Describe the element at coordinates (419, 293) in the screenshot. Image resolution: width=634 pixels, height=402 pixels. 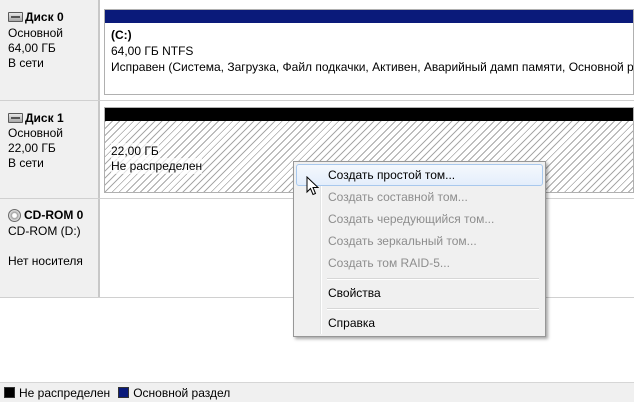
I see `menu-item-properties: Свойства` at that location.